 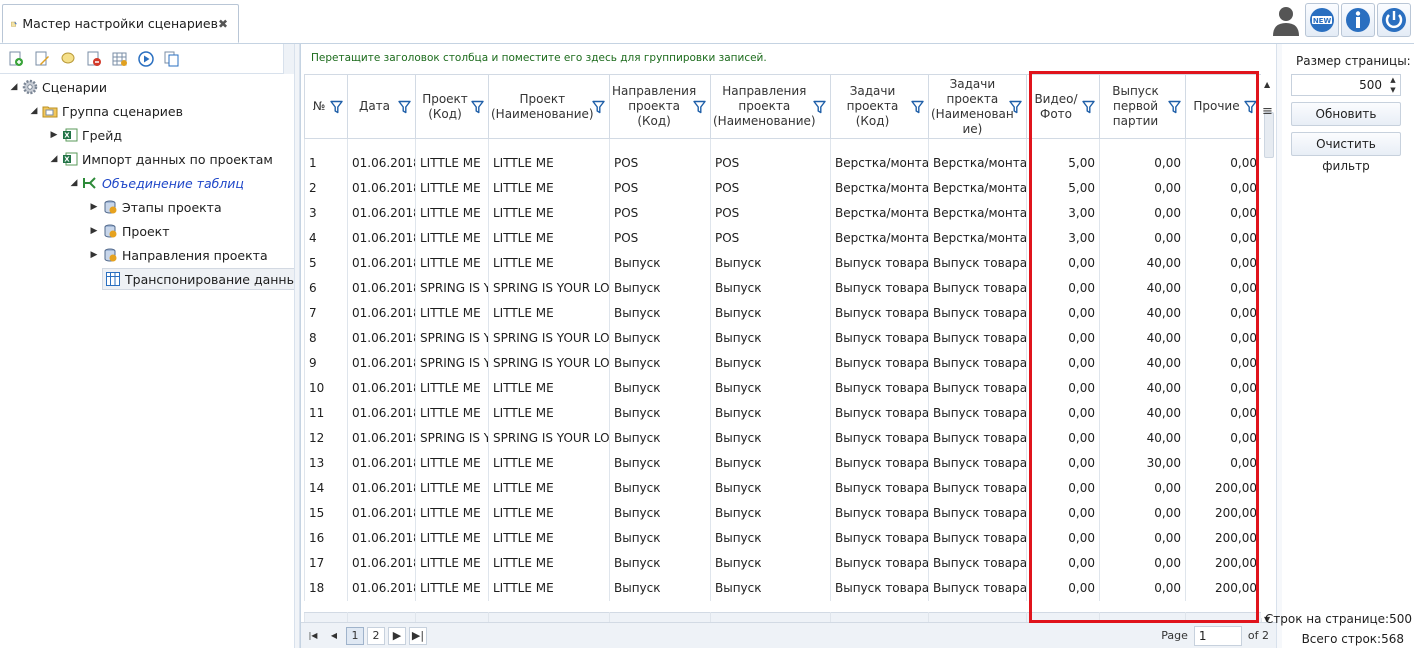 I want to click on table-cell: SPRING IS YOUR LOC, so click(x=452, y=363).